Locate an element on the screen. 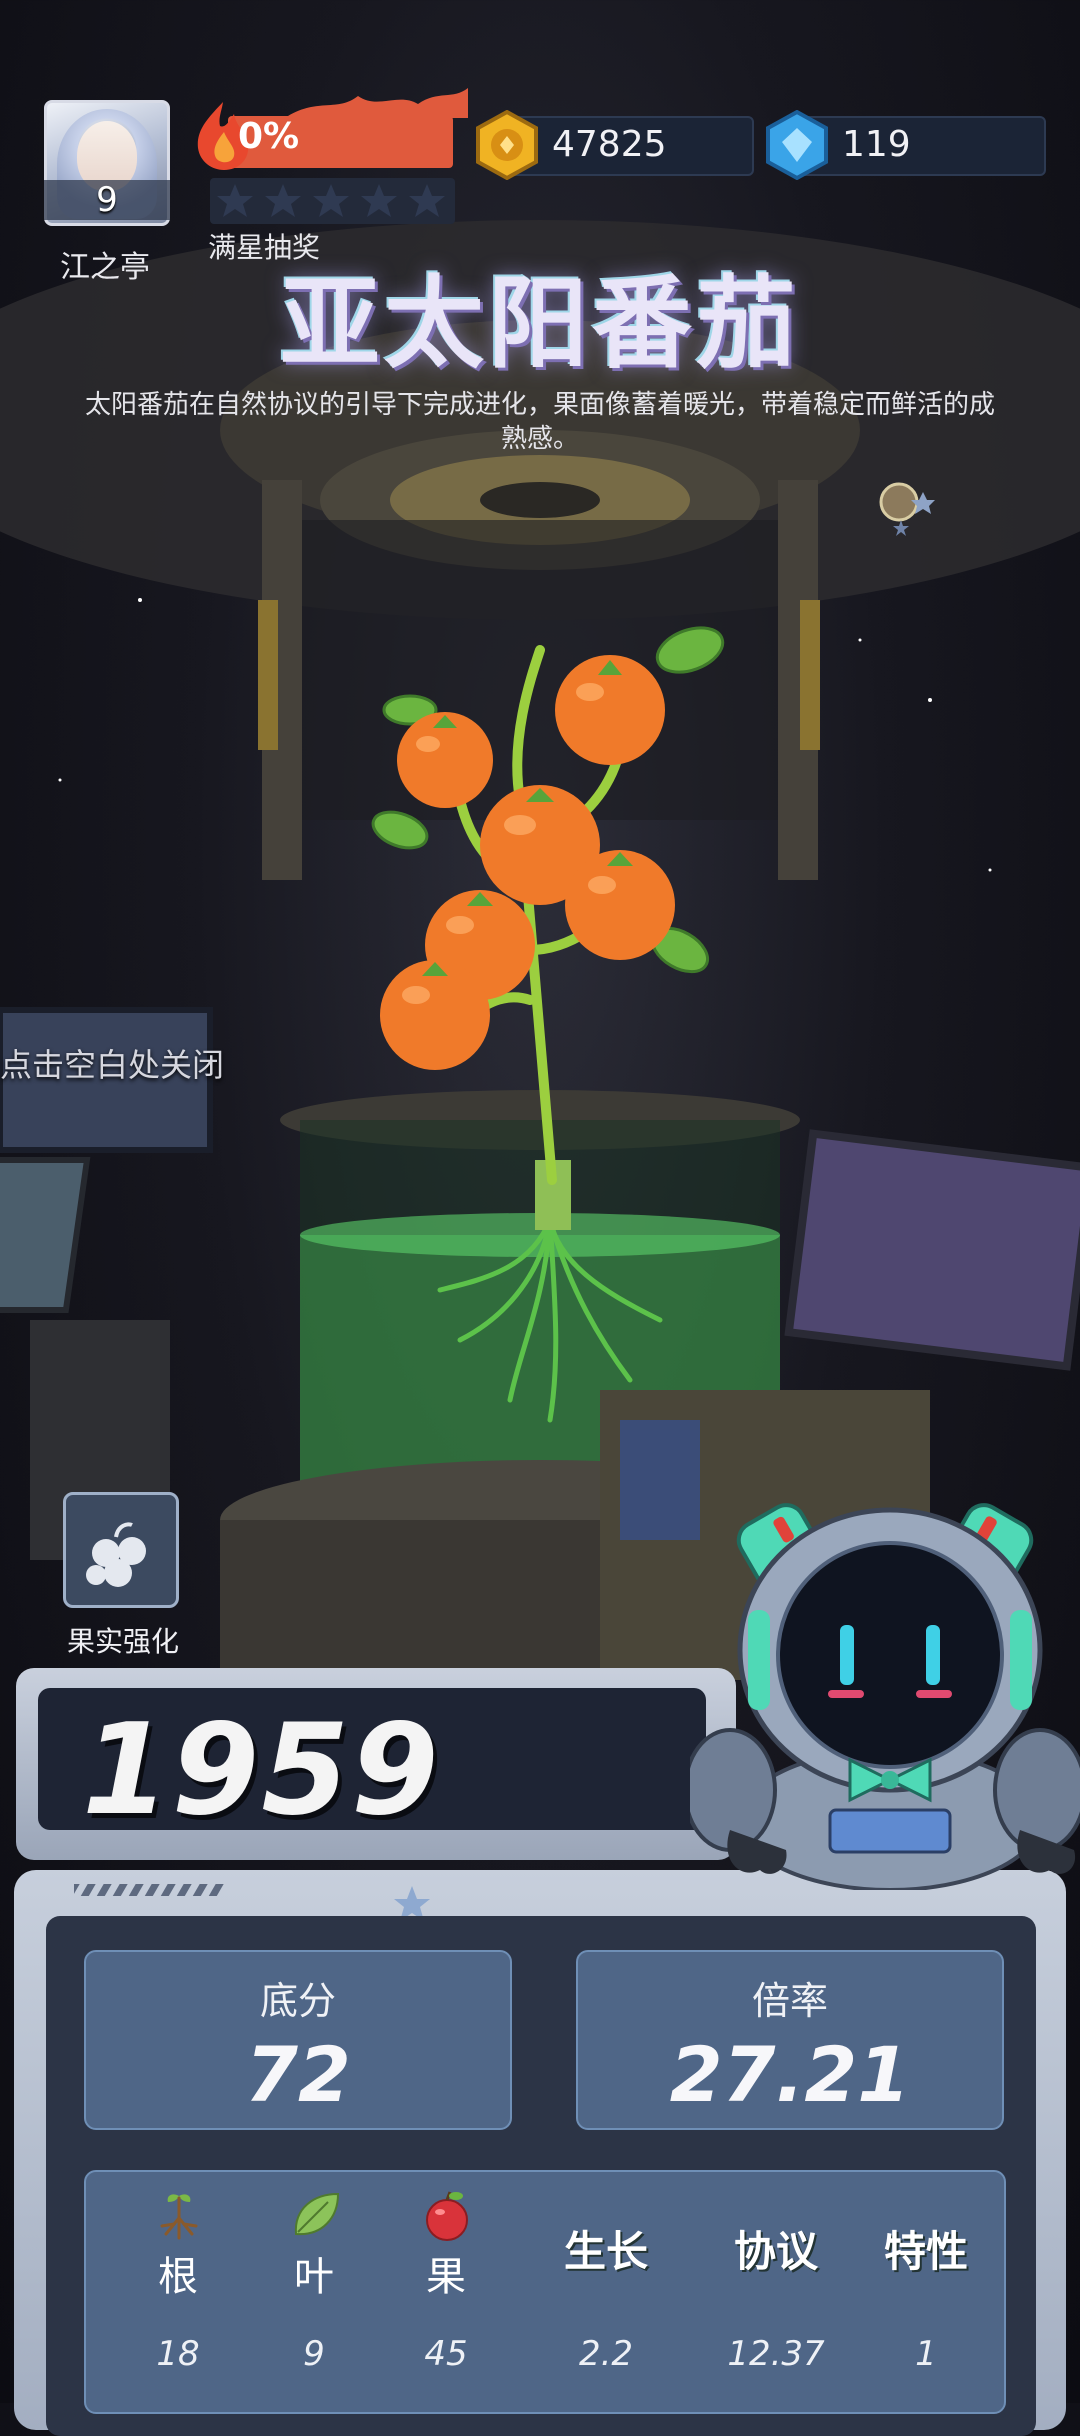 Image resolution: width=1080 pixels, height=2436 pixels. tomato-plant-image is located at coordinates (548, 1024).